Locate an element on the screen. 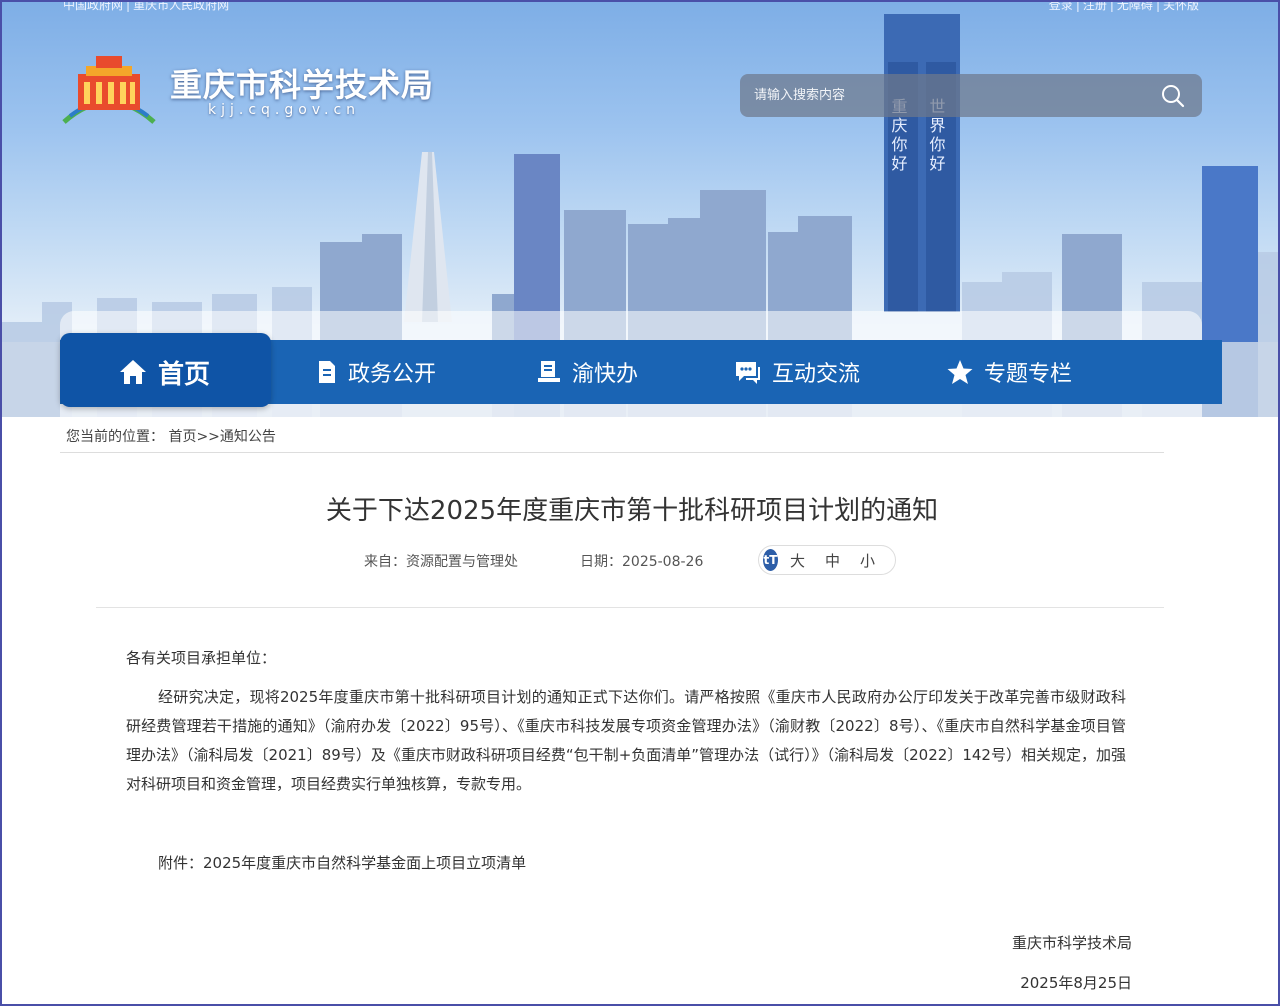  breadcrumb-divider is located at coordinates (612, 452).